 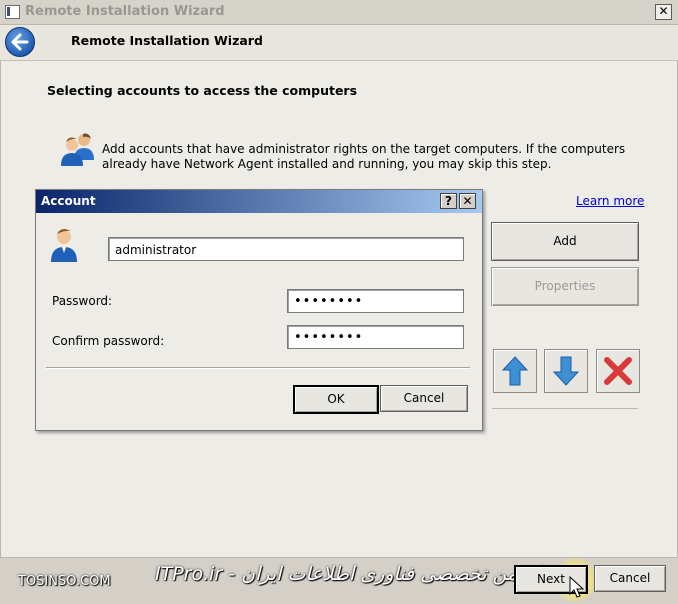 I want to click on add-account-button: Add, so click(x=565, y=241).